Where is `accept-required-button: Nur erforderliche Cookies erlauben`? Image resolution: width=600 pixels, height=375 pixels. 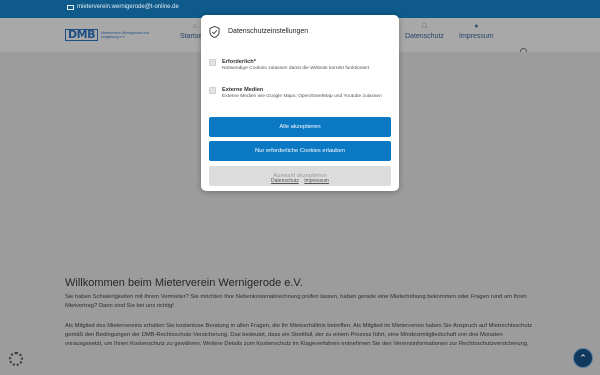
accept-required-button: Nur erforderliche Cookies erlauben is located at coordinates (300, 151).